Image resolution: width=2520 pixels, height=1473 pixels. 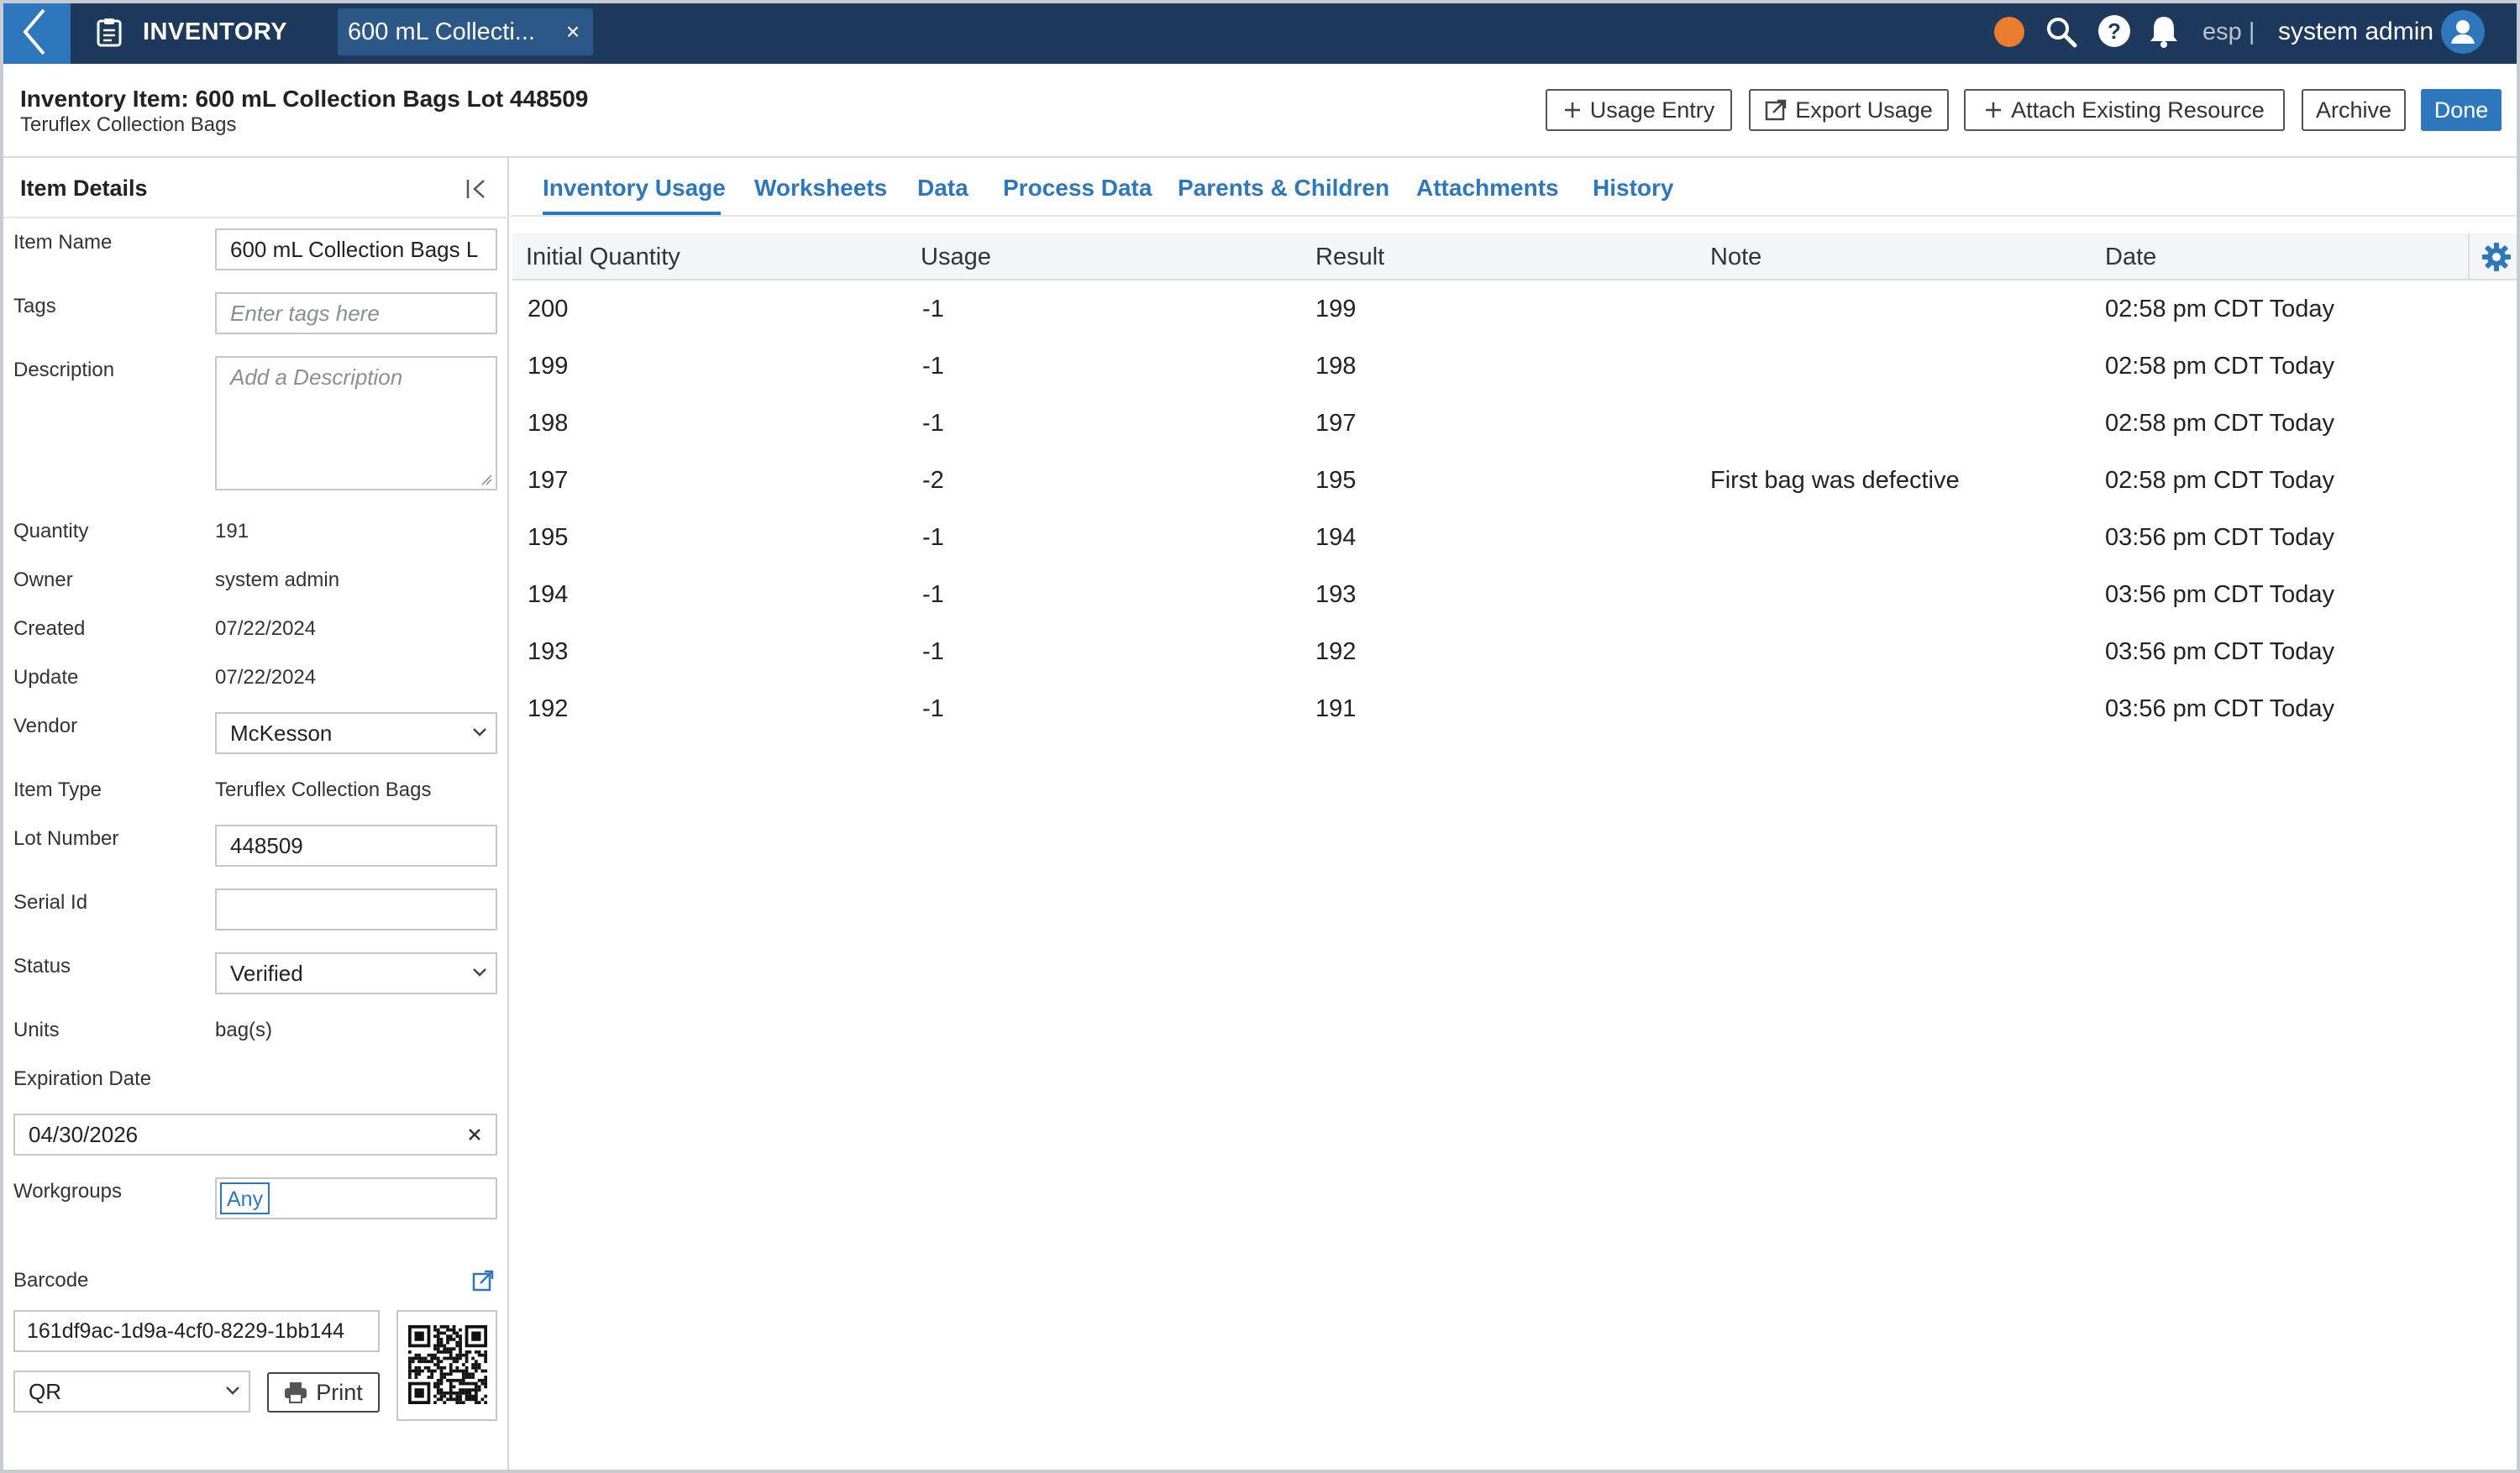 What do you see at coordinates (548, 424) in the screenshot?
I see `cell-initial-quantity: 198` at bounding box center [548, 424].